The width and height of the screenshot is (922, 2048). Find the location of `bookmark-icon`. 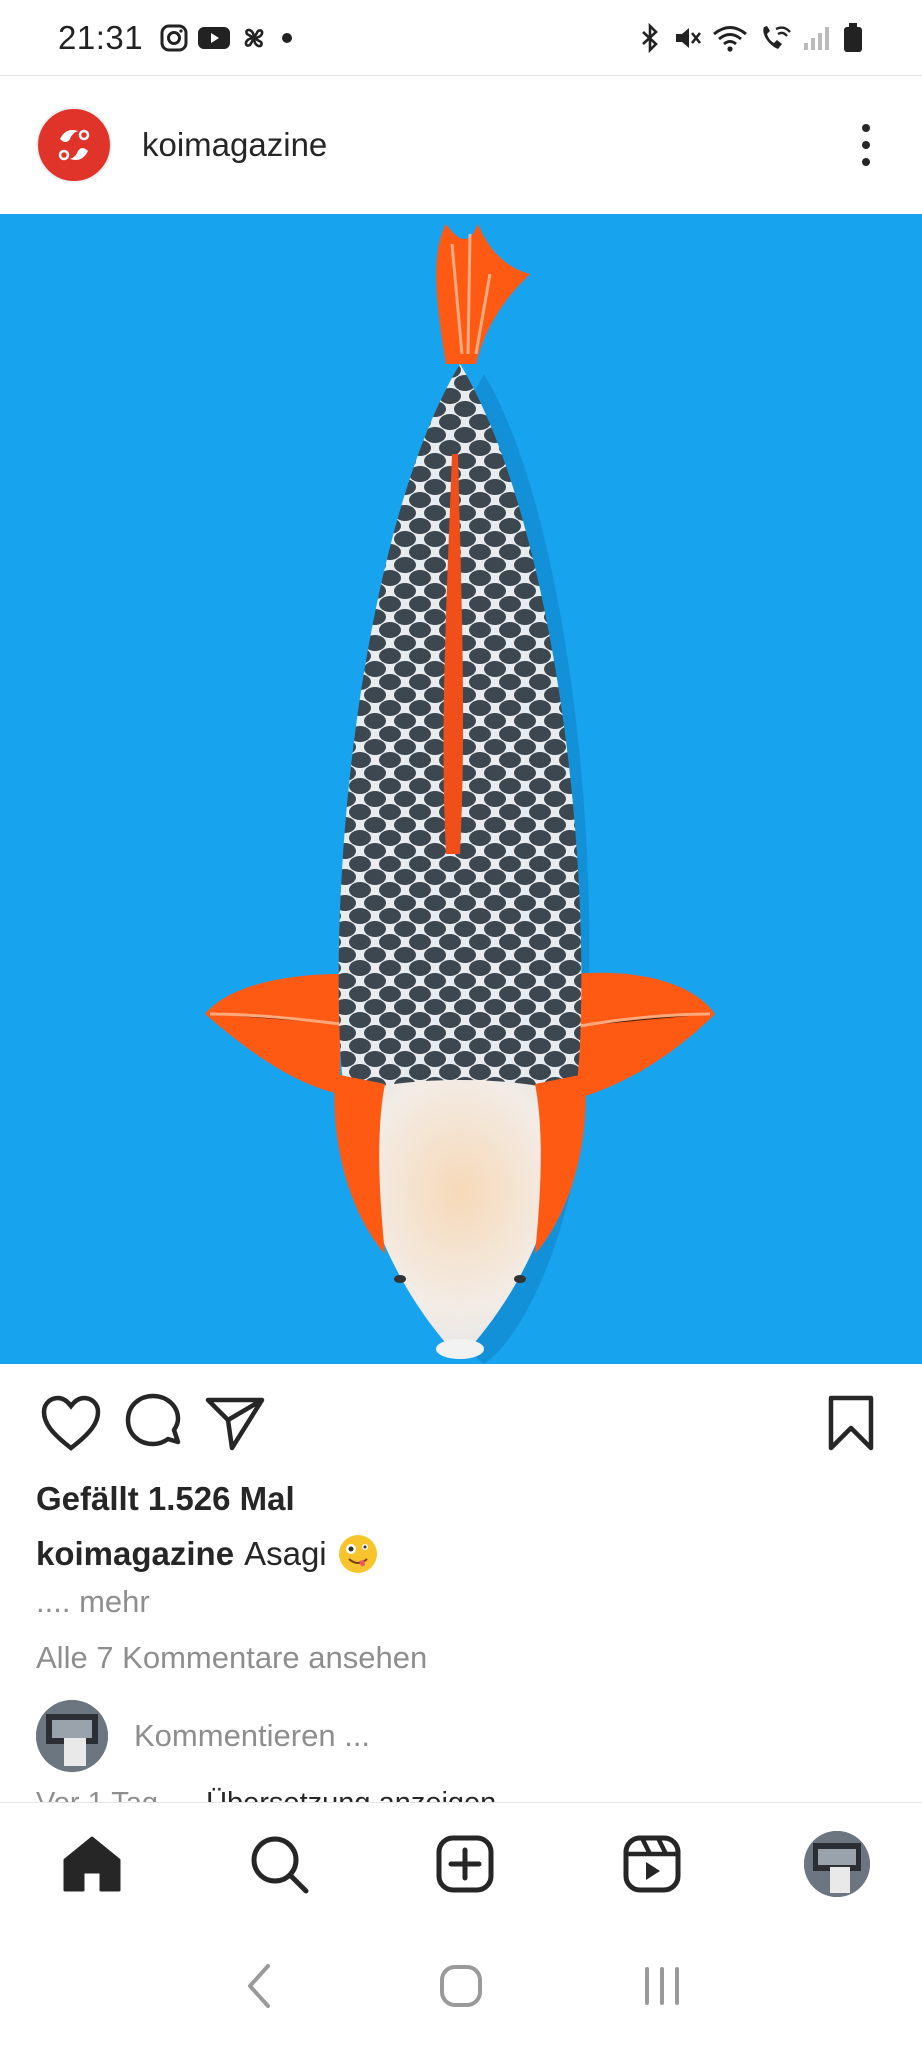

bookmark-icon is located at coordinates (851, 1423).